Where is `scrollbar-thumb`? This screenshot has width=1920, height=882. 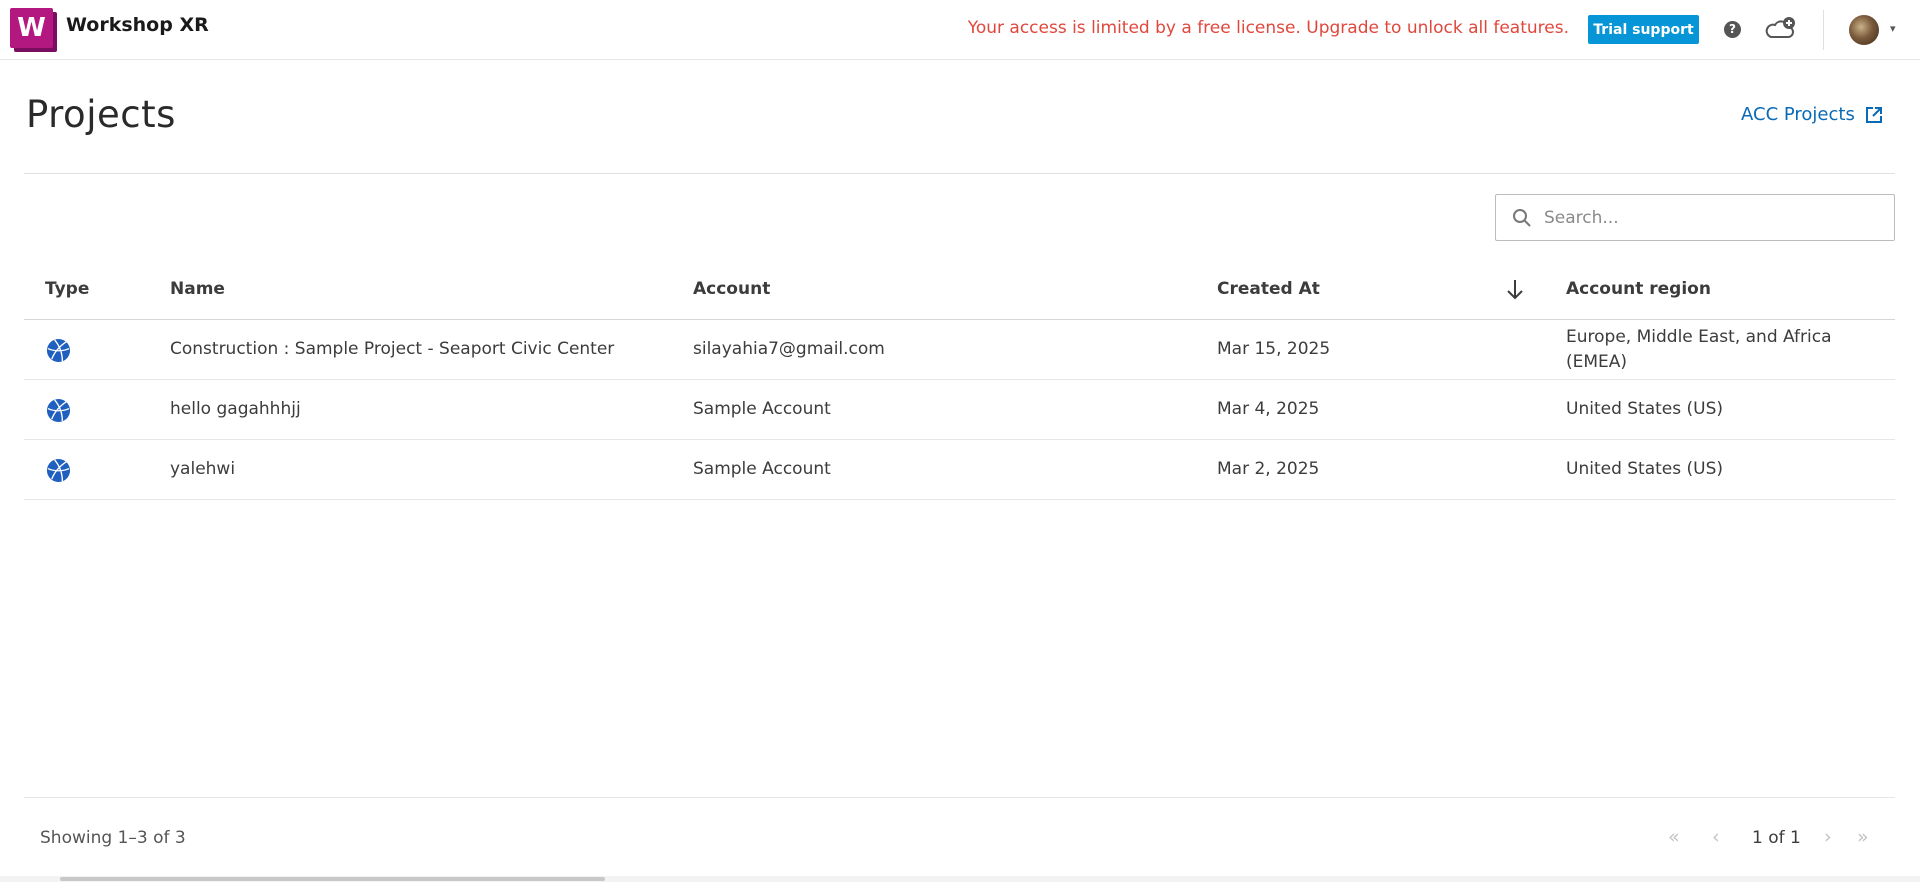
scrollbar-thumb is located at coordinates (332, 879).